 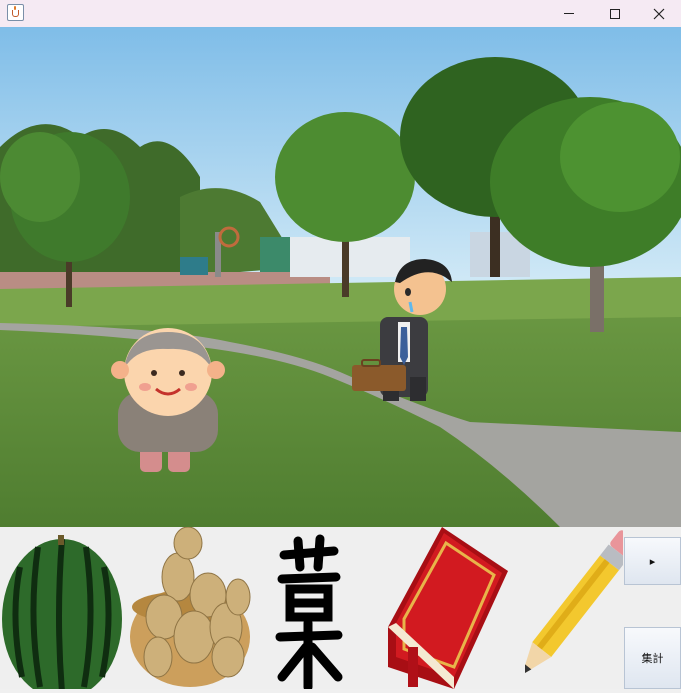 I want to click on kanji-icon, so click(x=309, y=613).